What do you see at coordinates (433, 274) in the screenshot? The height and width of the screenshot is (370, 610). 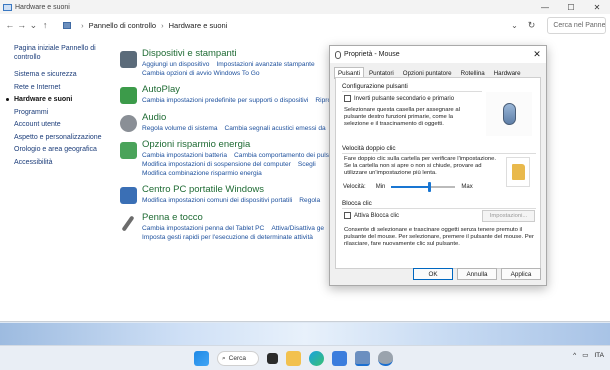 I see `ok-button: OK` at bounding box center [433, 274].